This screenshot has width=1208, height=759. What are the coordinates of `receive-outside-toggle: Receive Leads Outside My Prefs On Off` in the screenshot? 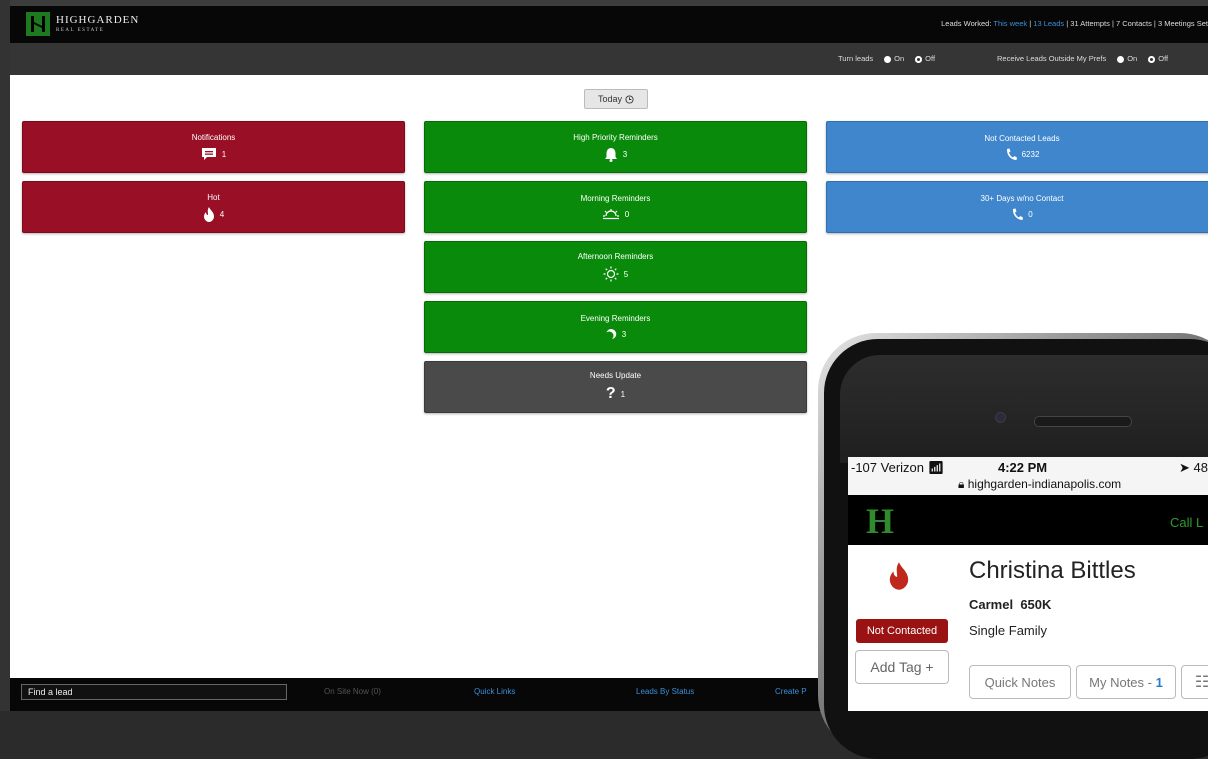 It's located at (1082, 58).